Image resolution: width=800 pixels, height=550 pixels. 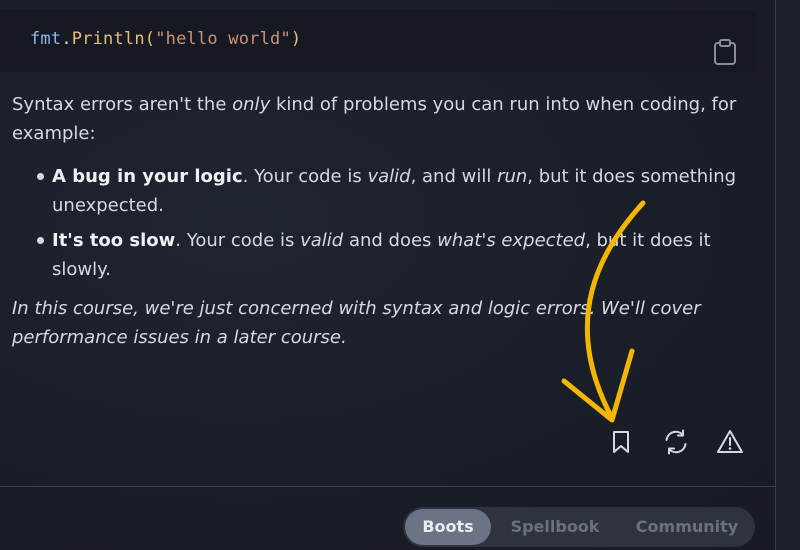 I want to click on code-function: Println, so click(x=108, y=39).